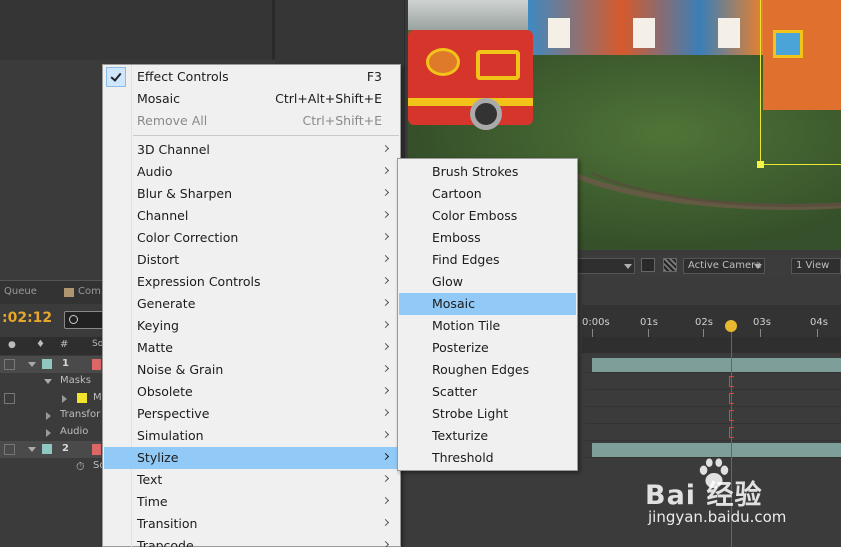 Image resolution: width=841 pixels, height=547 pixels. I want to click on ruler-label: 03s, so click(762, 322).